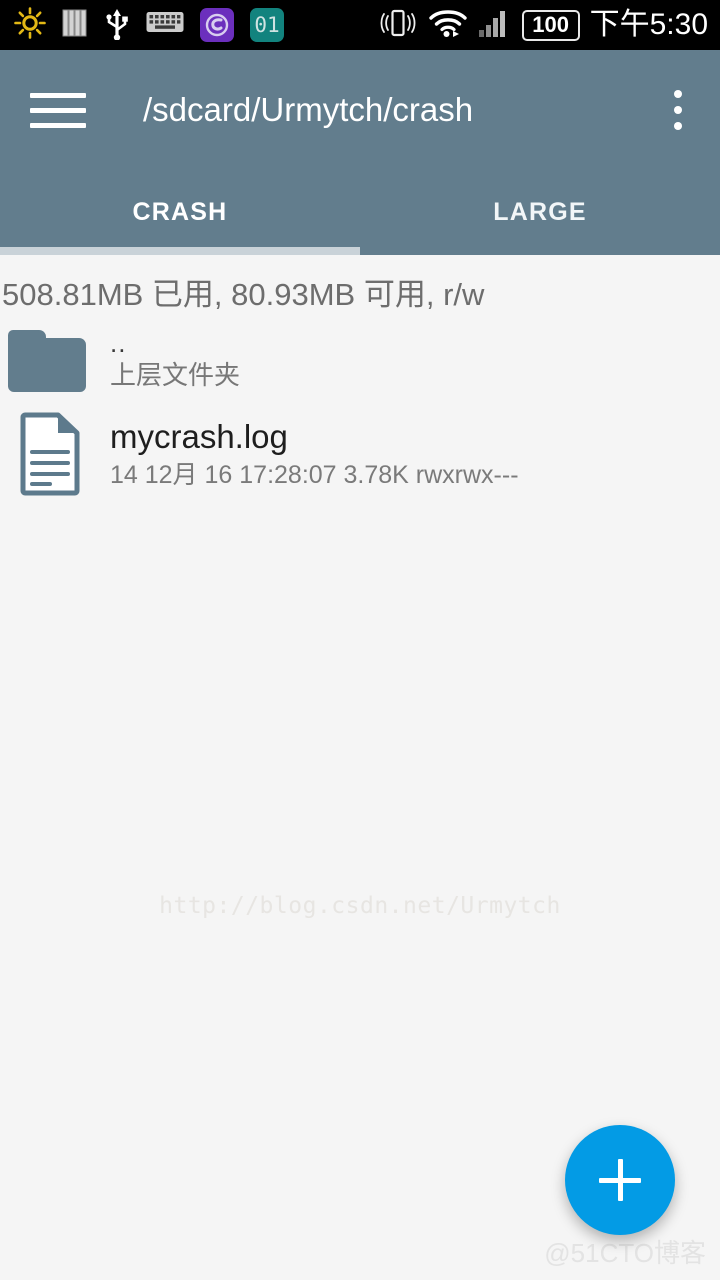  I want to click on battery-level-label: 100, so click(550, 24).